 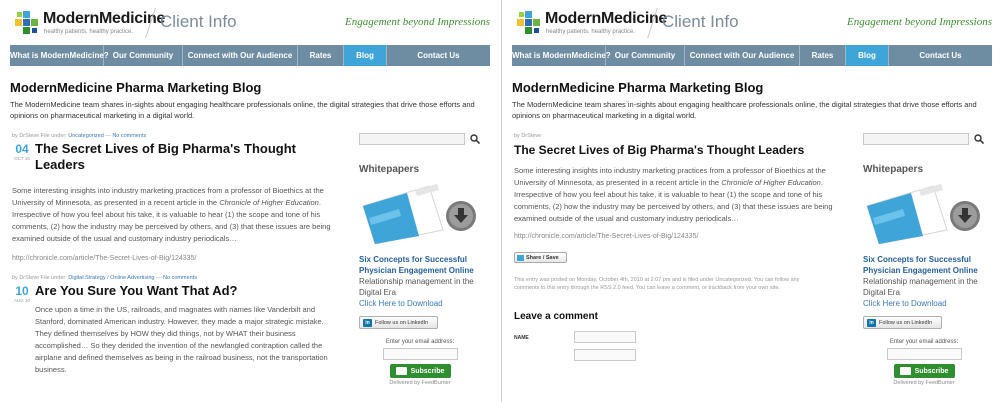 What do you see at coordinates (521, 338) in the screenshot?
I see `name-label: NAME` at bounding box center [521, 338].